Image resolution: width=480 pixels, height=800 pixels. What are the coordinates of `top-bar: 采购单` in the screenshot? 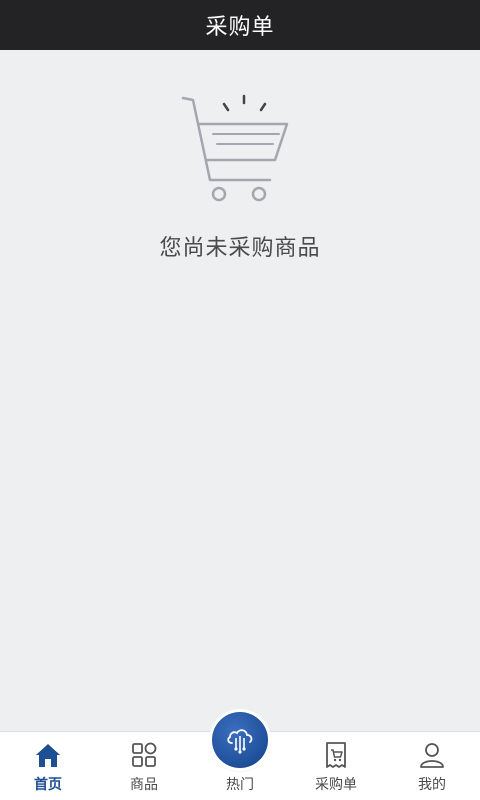 It's located at (240, 25).